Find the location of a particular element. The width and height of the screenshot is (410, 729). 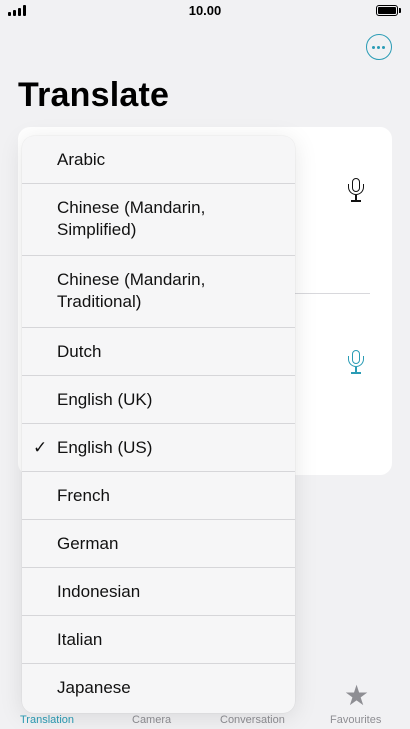

menu-item-label: Indonesian is located at coordinates (99, 591).